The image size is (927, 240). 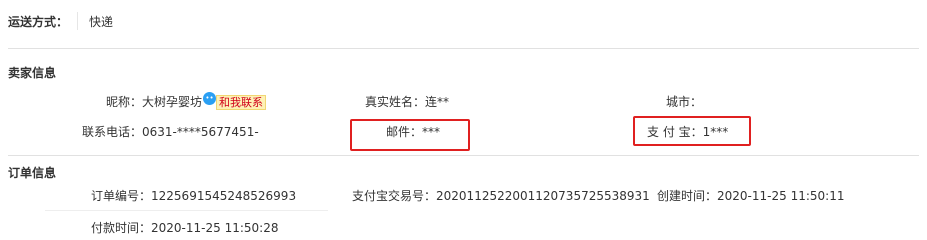 I want to click on realname-label: 真实姓名：, so click(x=395, y=102).